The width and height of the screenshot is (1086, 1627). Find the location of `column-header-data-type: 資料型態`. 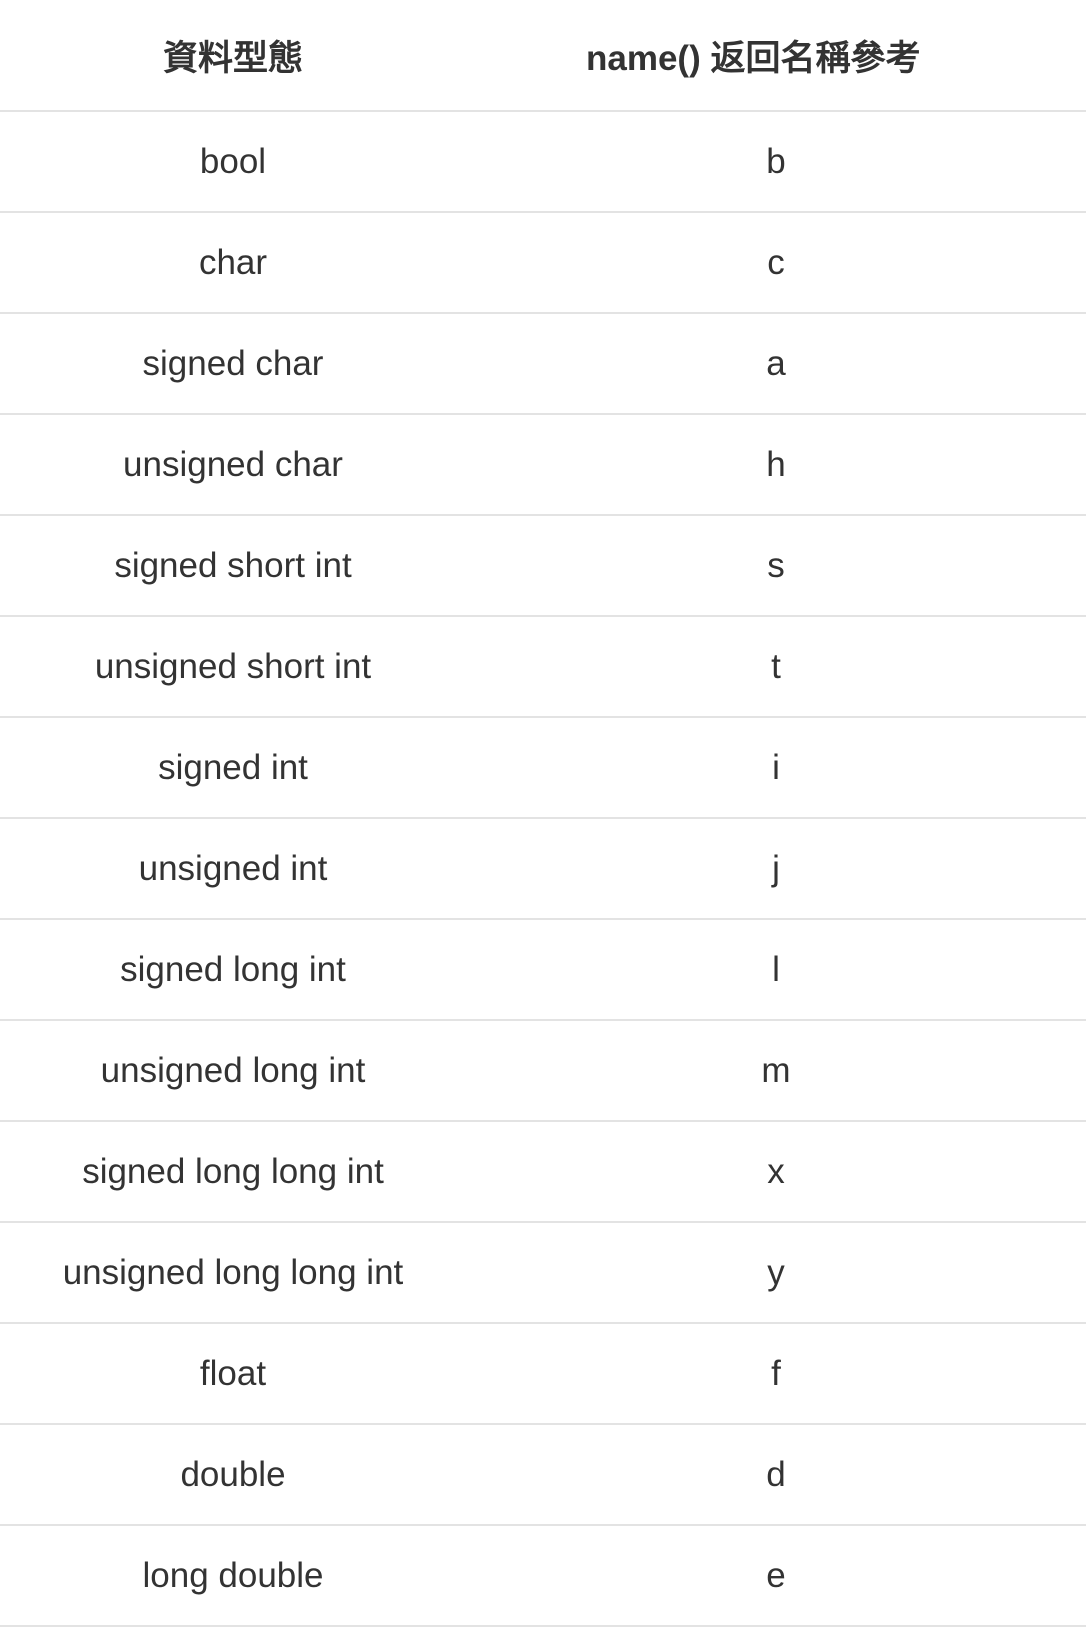

column-header-data-type: 資料型態 is located at coordinates (233, 56).